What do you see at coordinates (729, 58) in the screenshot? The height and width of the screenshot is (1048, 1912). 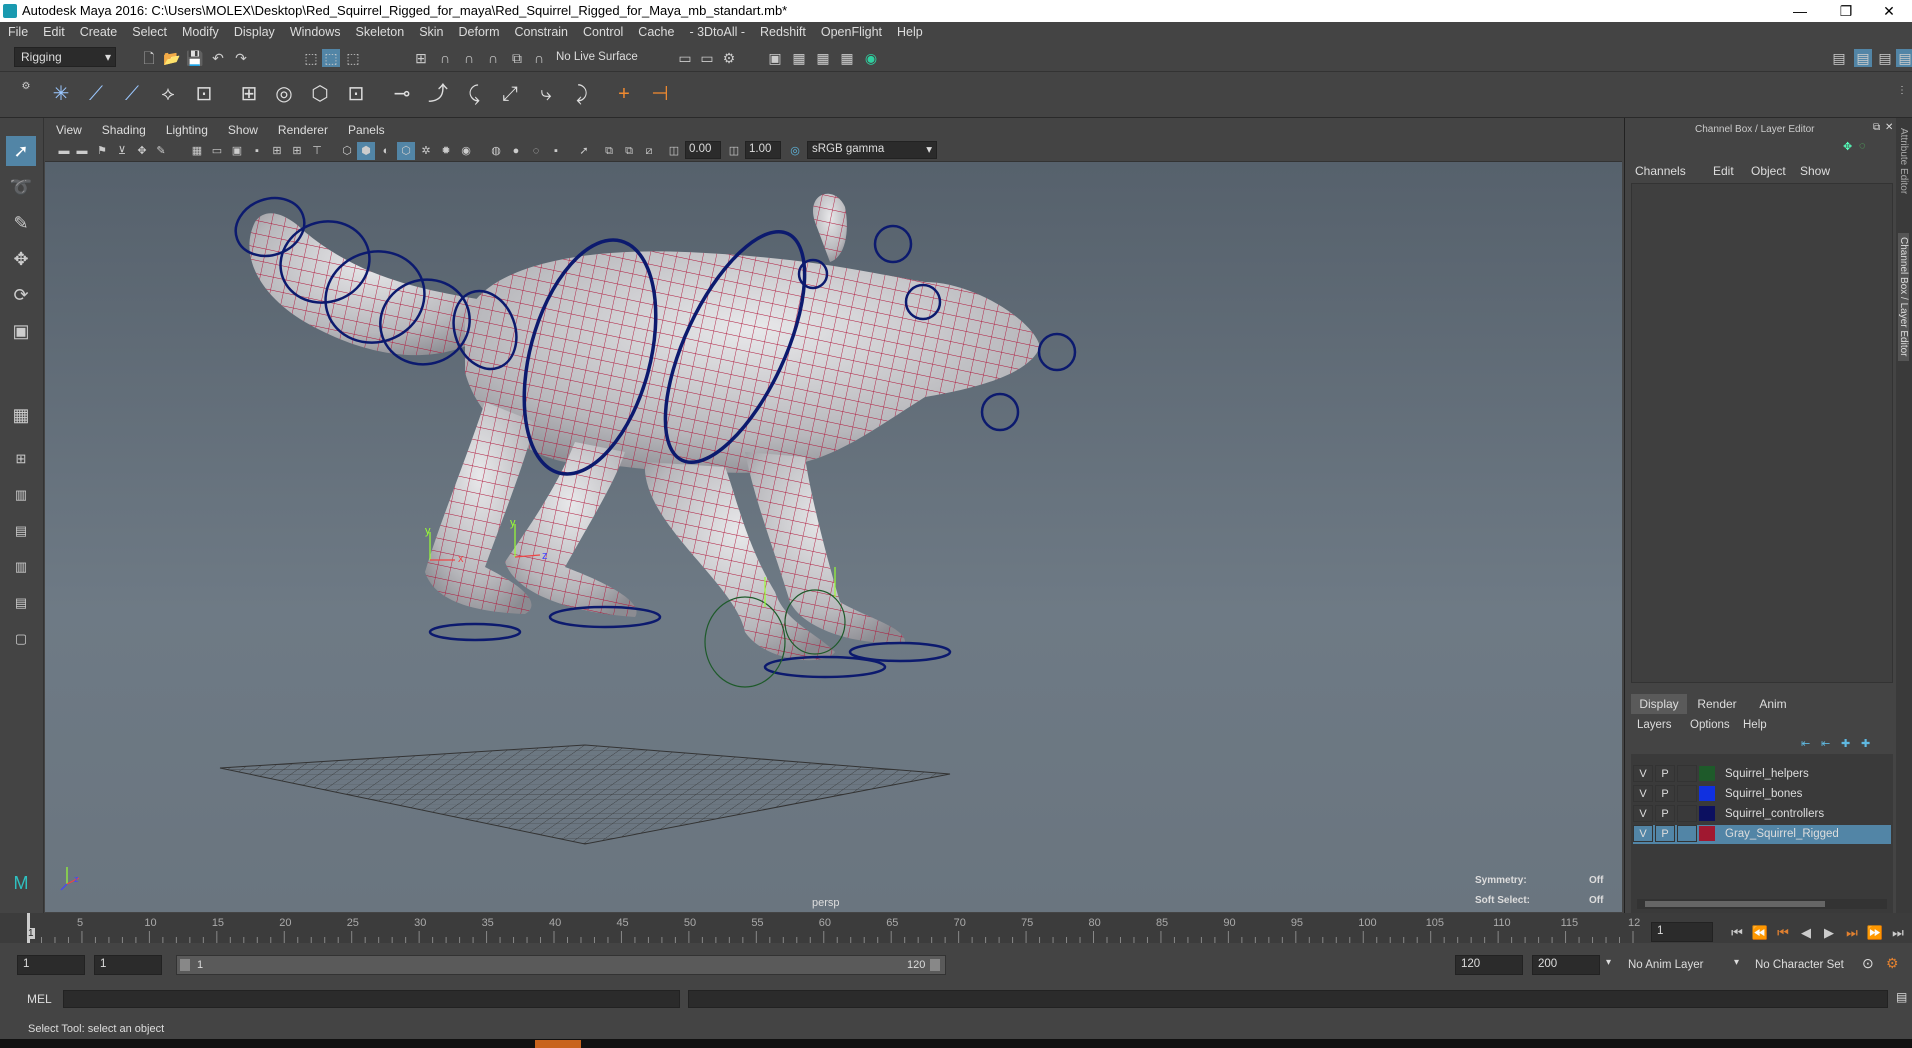 I see `construction-history-icon: ⚙` at bounding box center [729, 58].